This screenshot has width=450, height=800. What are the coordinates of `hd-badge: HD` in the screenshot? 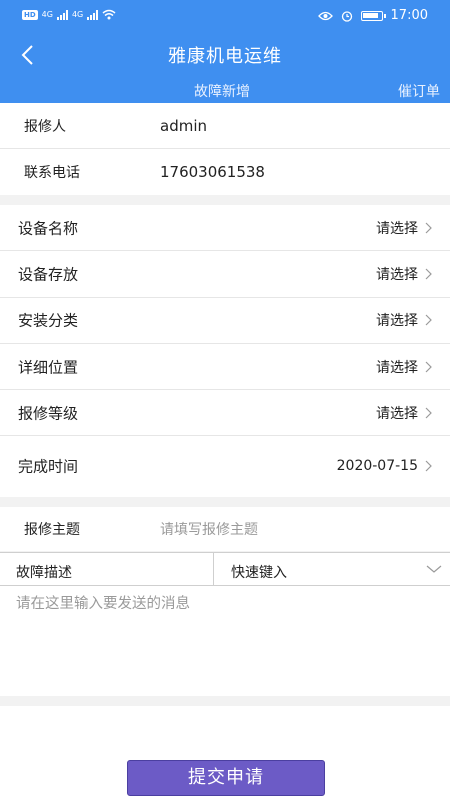 It's located at (30, 14).